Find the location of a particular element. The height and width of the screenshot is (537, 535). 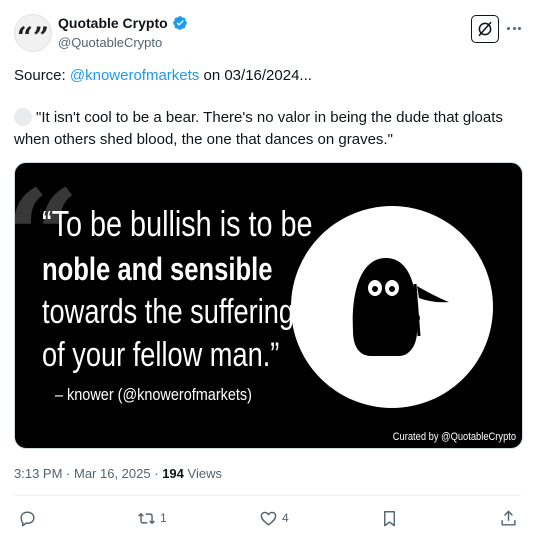

share-icon is located at coordinates (508, 517).